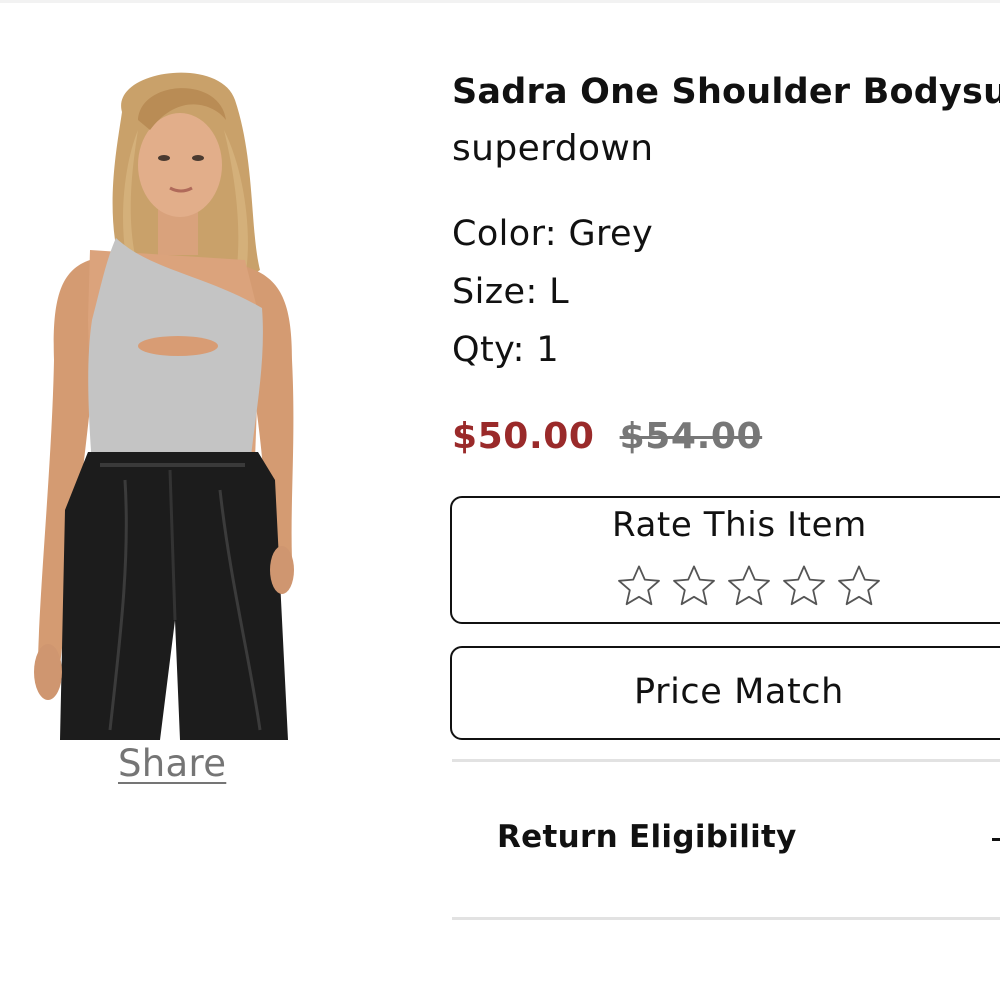 The height and width of the screenshot is (1000, 1000). Describe the element at coordinates (552, 148) in the screenshot. I see `brand-name: superdown` at that location.